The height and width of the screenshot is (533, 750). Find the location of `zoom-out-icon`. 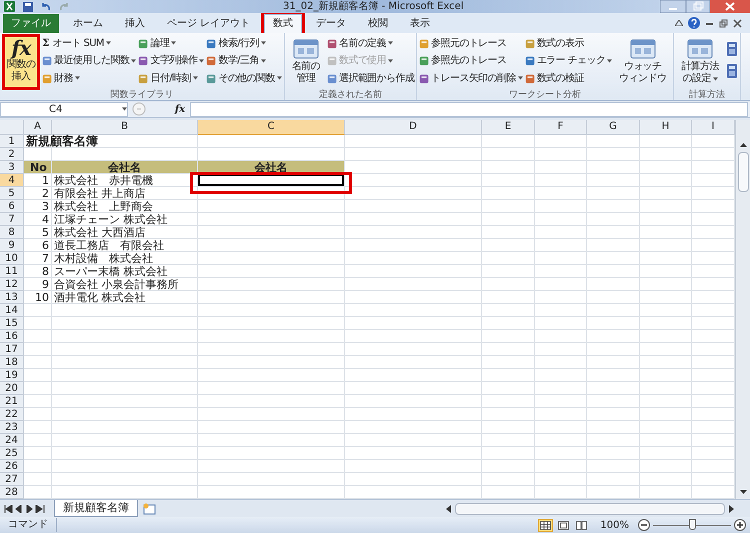

zoom-out-icon is located at coordinates (644, 525).